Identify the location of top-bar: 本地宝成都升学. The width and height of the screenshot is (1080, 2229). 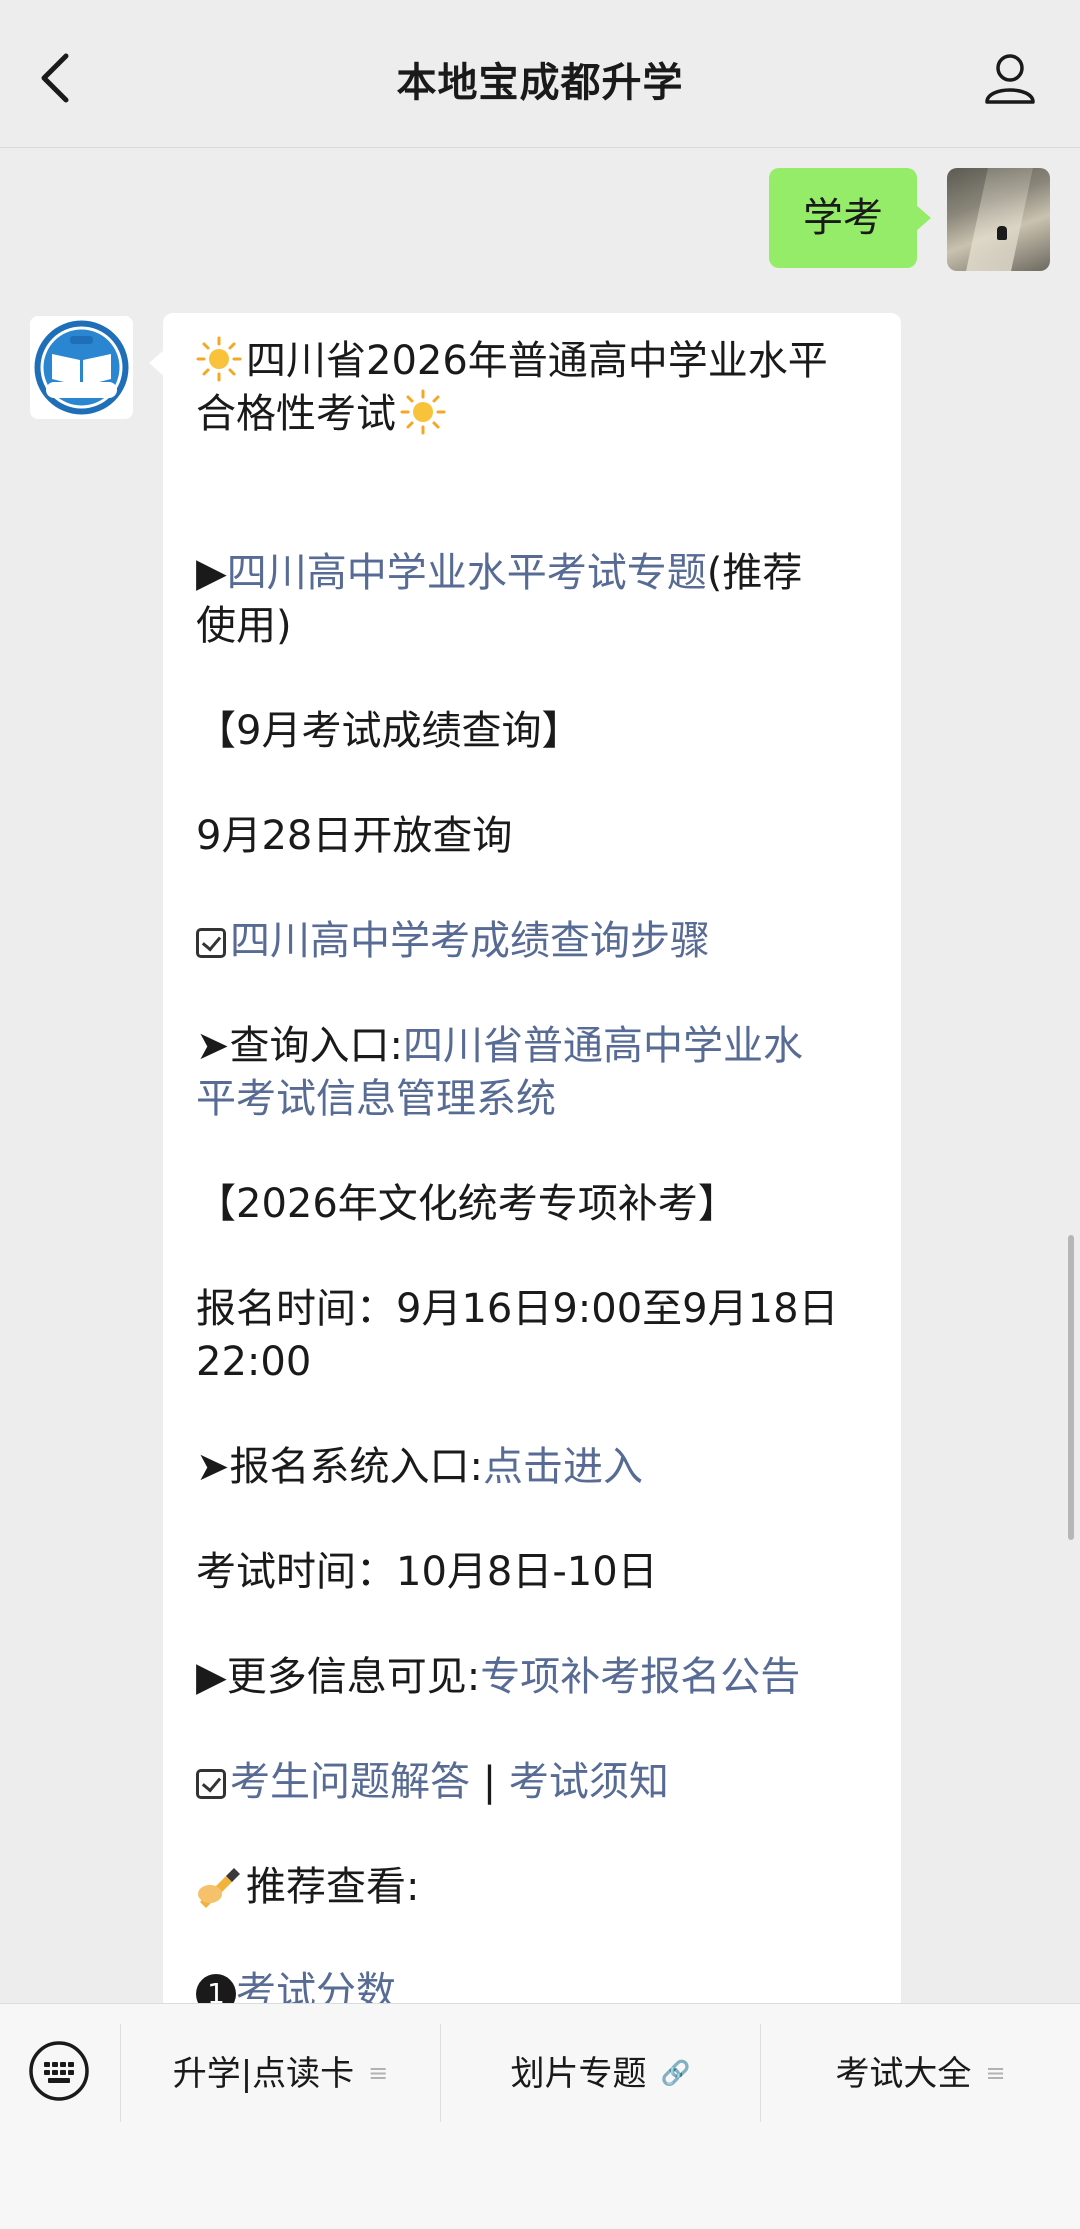
(540, 74).